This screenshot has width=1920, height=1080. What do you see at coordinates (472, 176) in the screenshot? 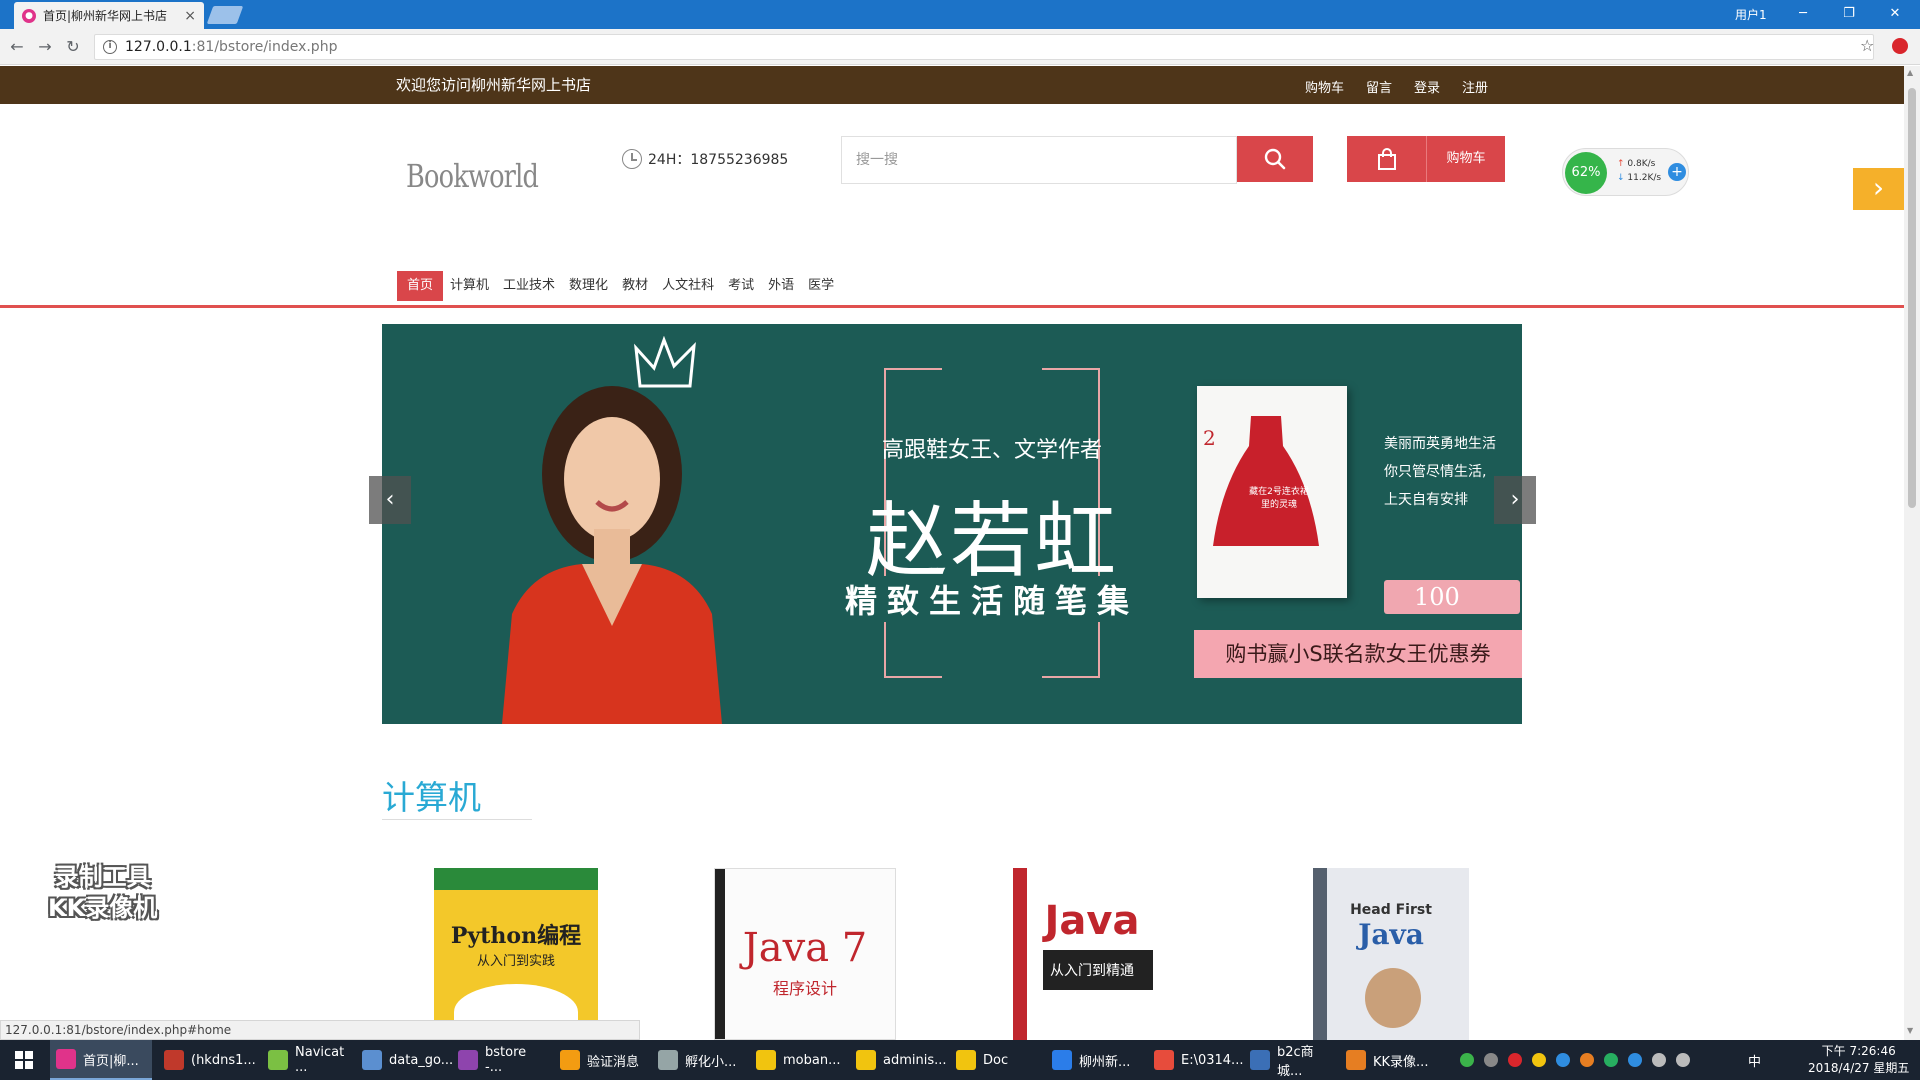
I see `site-logo: Bookworld` at bounding box center [472, 176].